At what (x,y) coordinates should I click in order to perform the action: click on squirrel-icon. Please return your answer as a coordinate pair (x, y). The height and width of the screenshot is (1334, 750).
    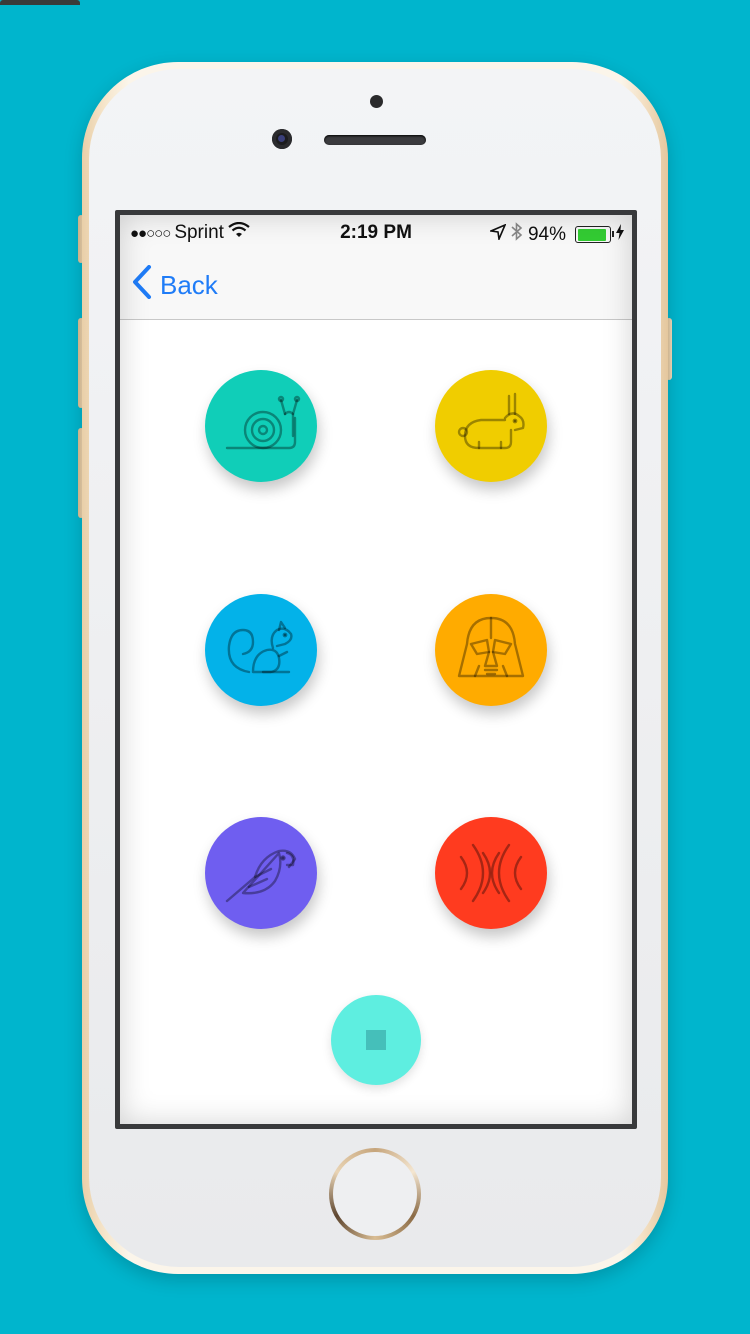
    Looking at the image, I should click on (260, 647).